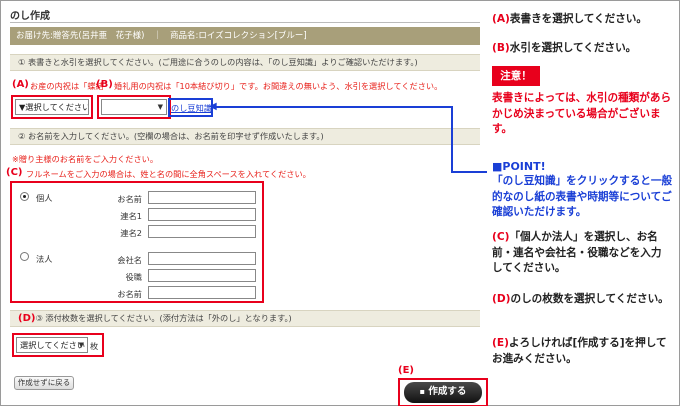  What do you see at coordinates (245, 36) in the screenshot?
I see `destination-bar: お届け先:贈答先(呂井亜 花子様) ｜ 商品名:ロイズコレクション[ブルー]` at bounding box center [245, 36].